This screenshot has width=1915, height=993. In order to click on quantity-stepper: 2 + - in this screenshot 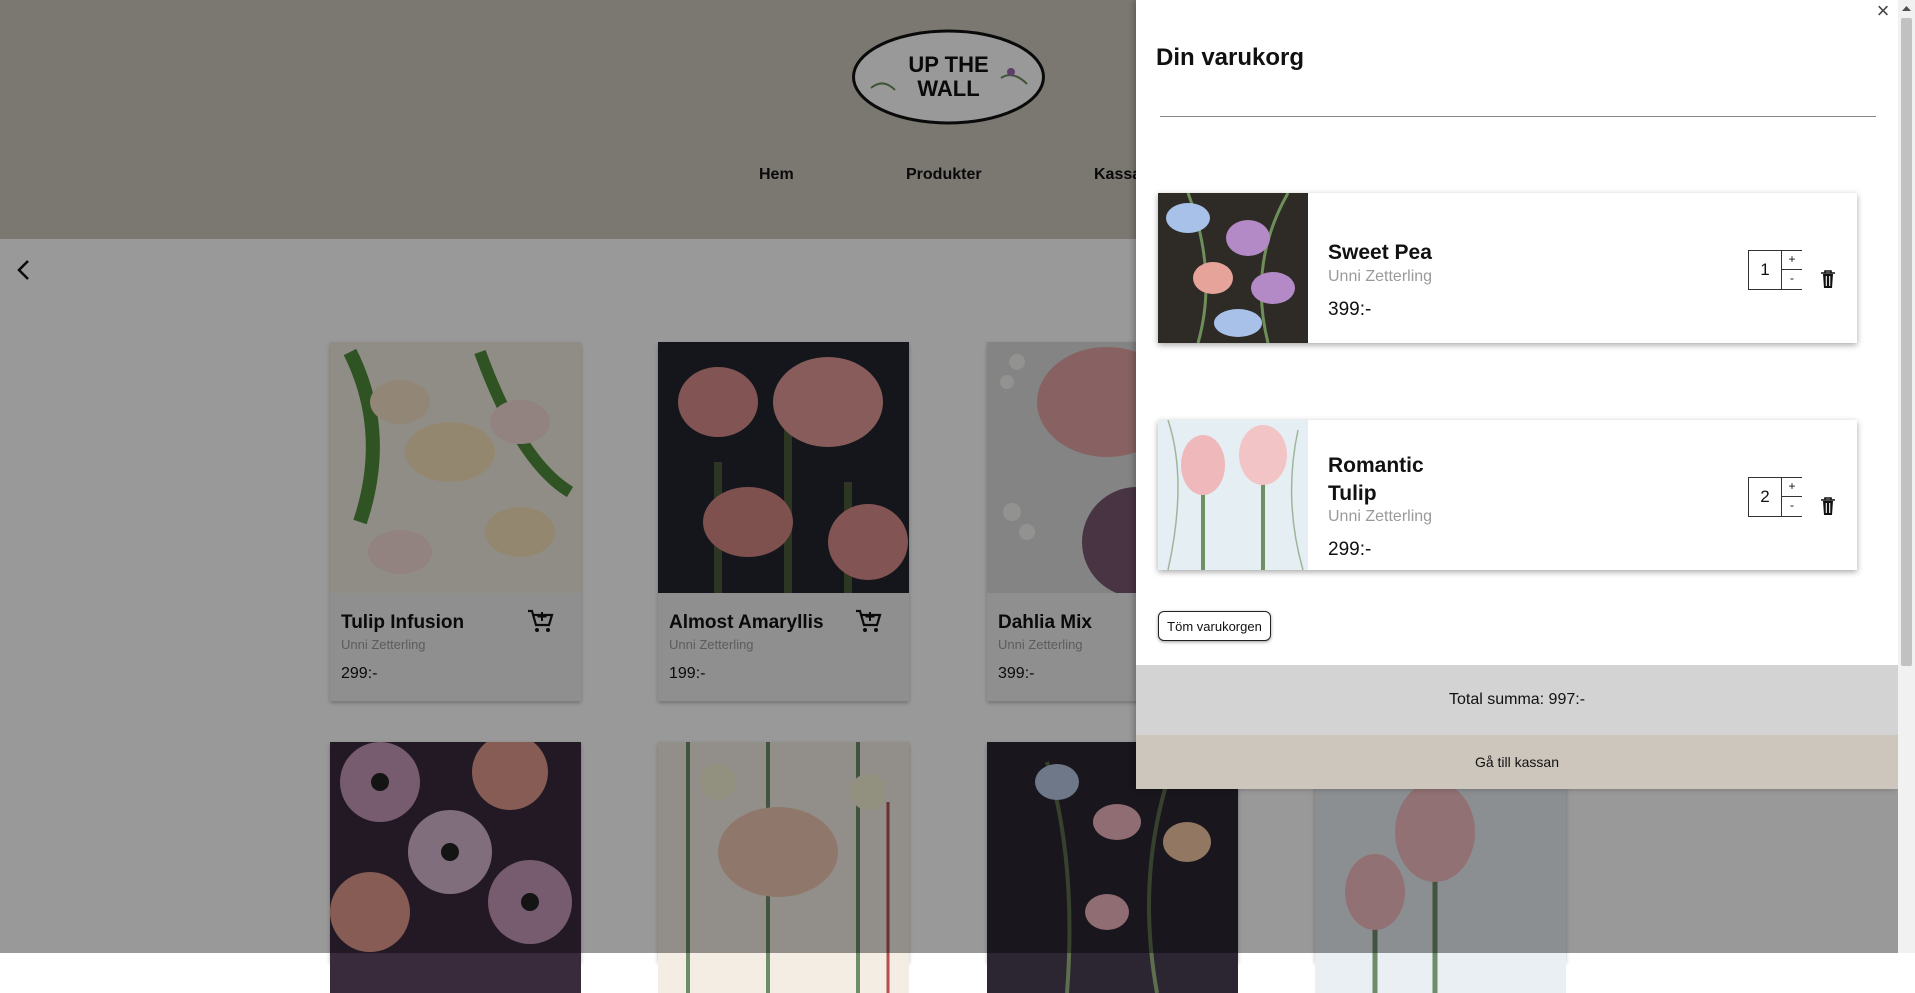, I will do `click(1775, 497)`.